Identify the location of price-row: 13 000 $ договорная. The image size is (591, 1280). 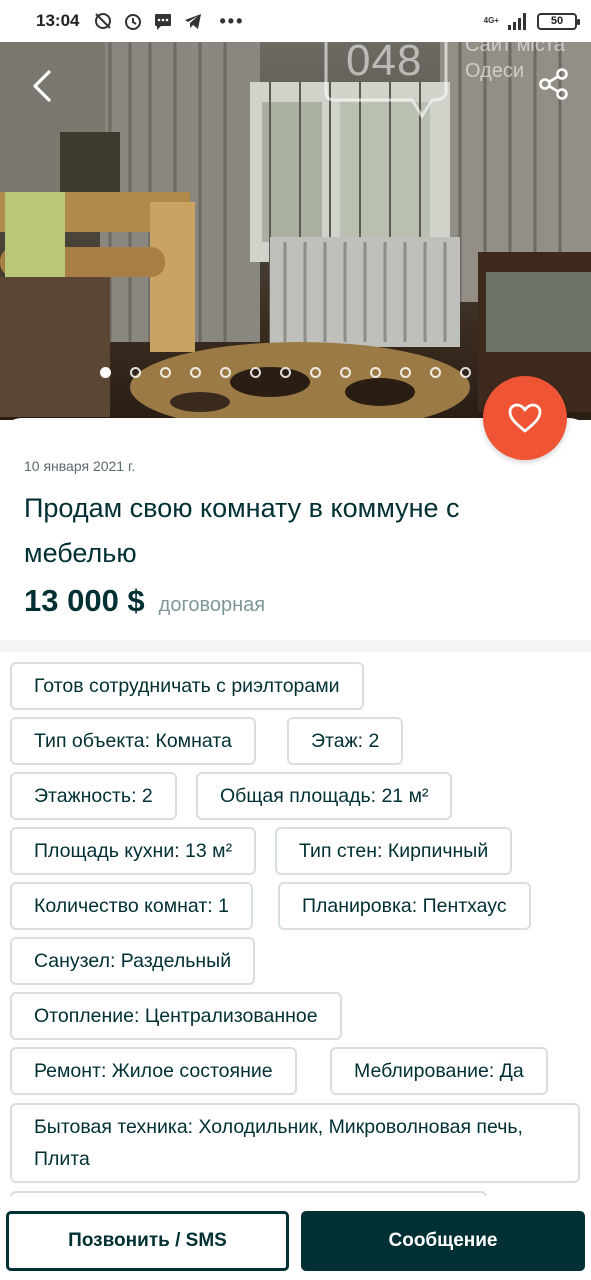
(144, 601).